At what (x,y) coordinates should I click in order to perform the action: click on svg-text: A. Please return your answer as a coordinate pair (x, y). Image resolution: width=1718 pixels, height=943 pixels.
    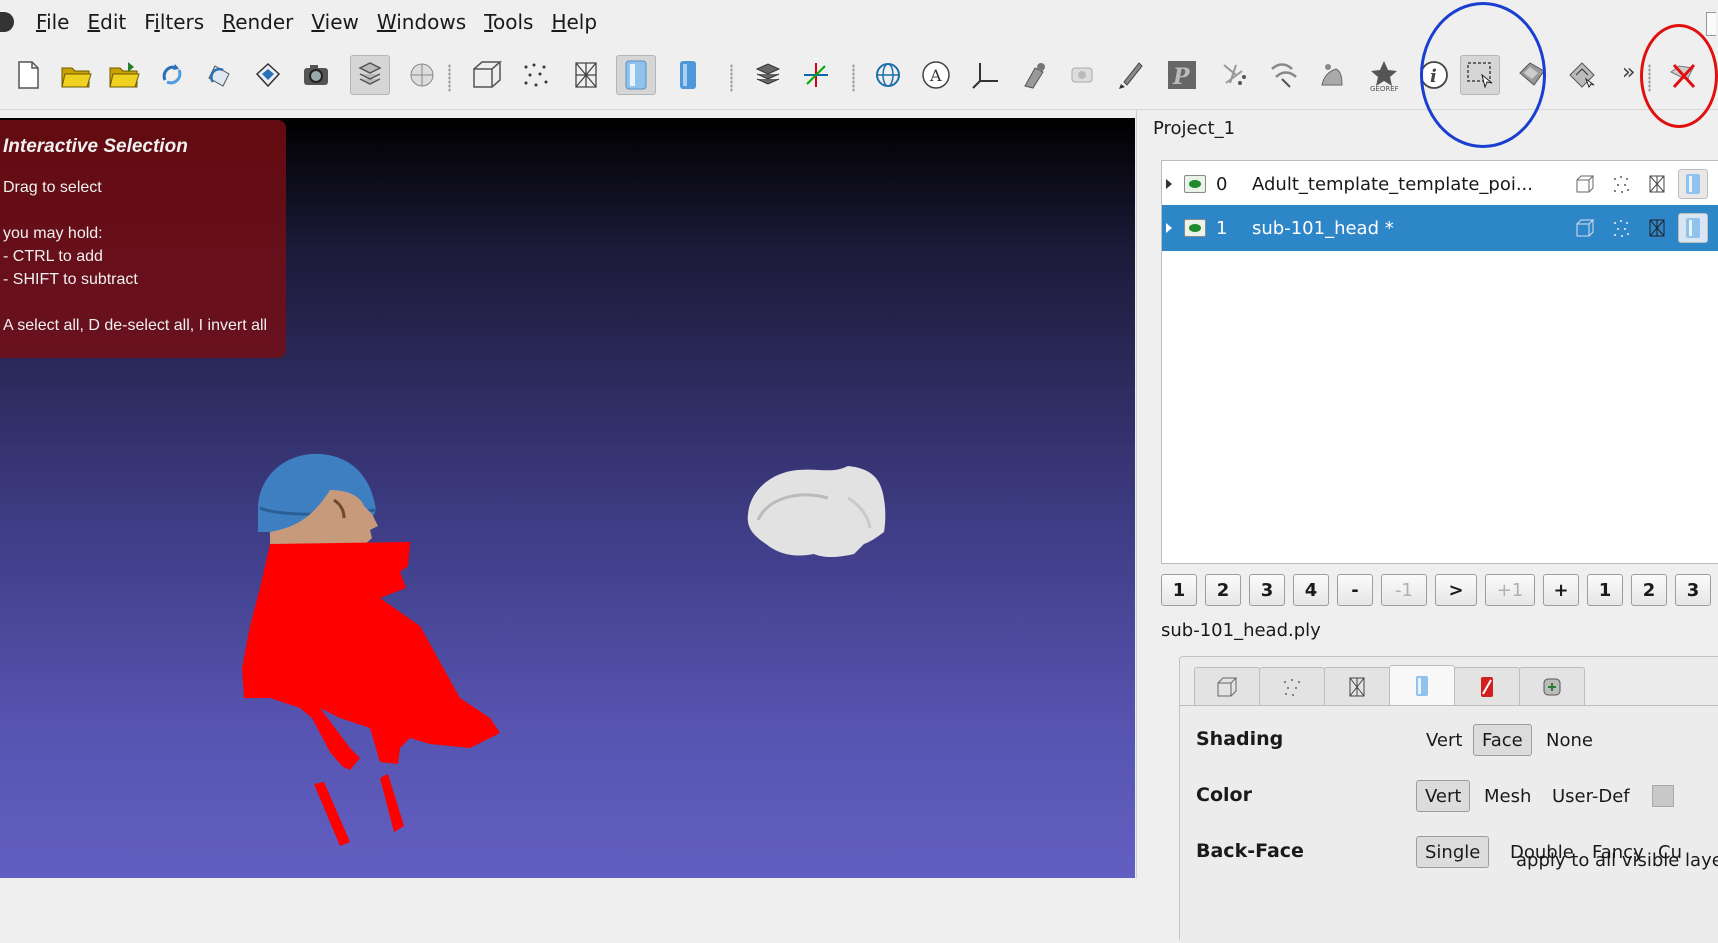
    Looking at the image, I should click on (935, 75).